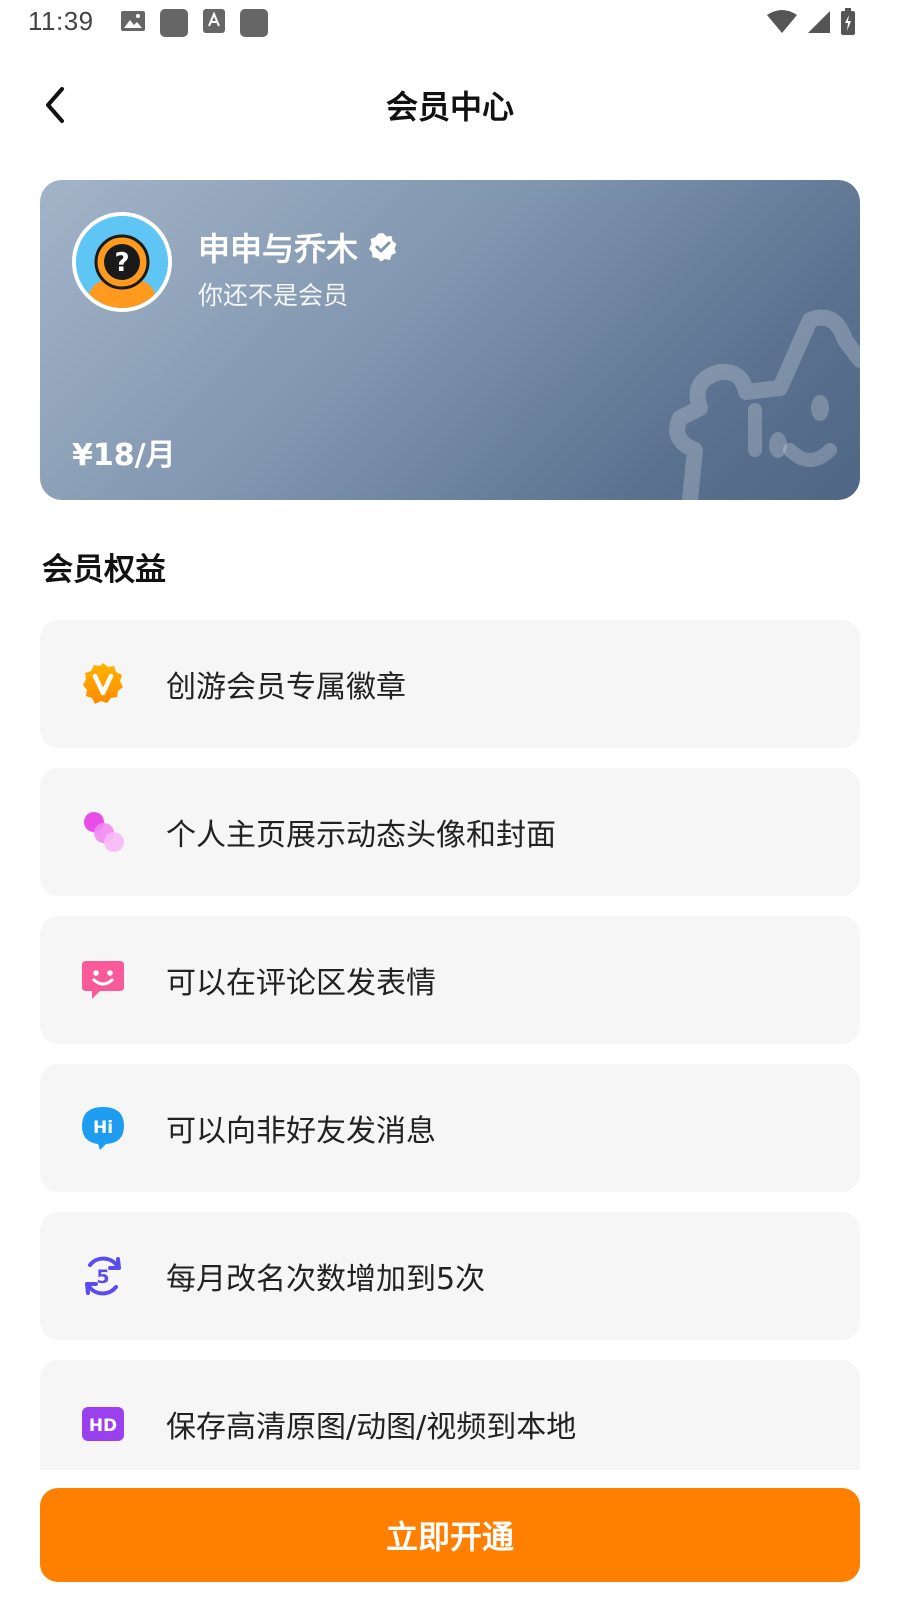 The width and height of the screenshot is (900, 1600). What do you see at coordinates (273, 295) in the screenshot?
I see `member-status: 你还不是会员` at bounding box center [273, 295].